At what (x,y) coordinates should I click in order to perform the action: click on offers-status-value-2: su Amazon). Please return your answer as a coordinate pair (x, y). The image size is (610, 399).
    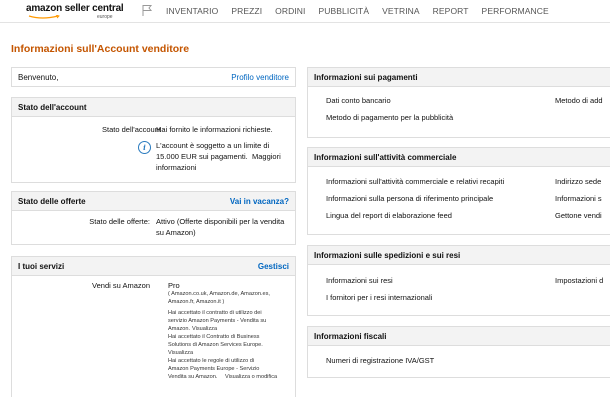
    Looking at the image, I should click on (176, 232).